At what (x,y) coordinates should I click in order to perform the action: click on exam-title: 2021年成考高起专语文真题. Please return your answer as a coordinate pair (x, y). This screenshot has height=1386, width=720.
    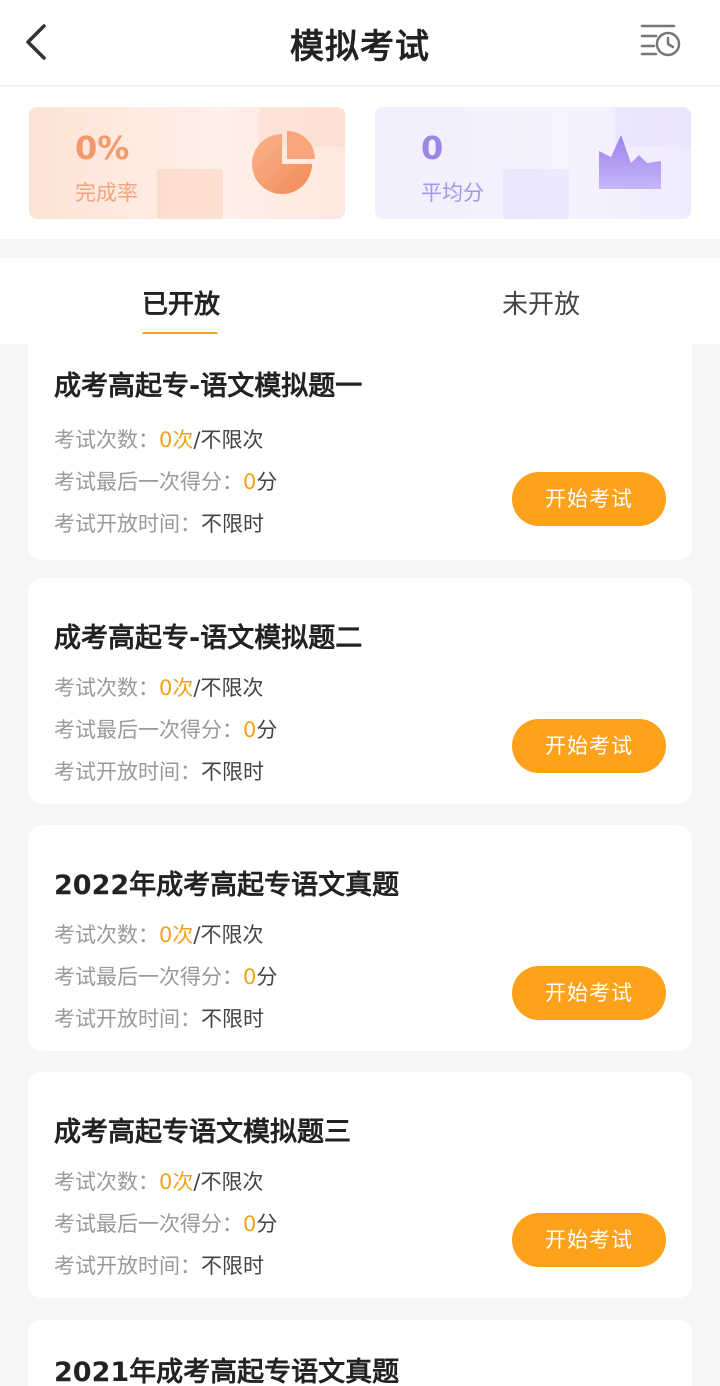
    Looking at the image, I should click on (227, 1371).